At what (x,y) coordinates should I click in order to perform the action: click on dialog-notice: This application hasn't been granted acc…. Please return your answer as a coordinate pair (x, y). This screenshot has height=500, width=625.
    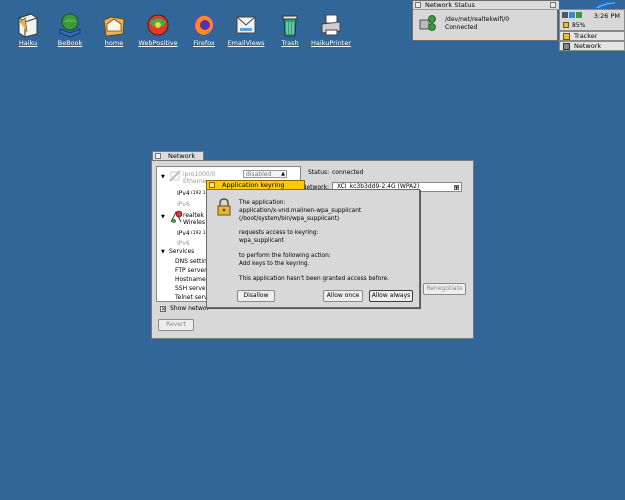
    Looking at the image, I should click on (314, 279).